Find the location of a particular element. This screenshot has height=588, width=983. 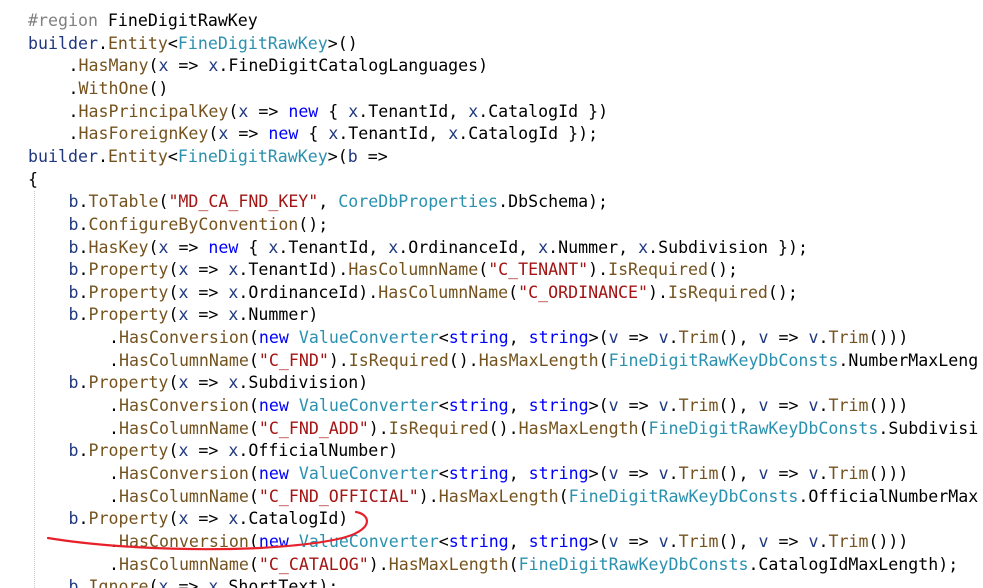

code-token-type: FineDigitRawKey is located at coordinates (252, 156).